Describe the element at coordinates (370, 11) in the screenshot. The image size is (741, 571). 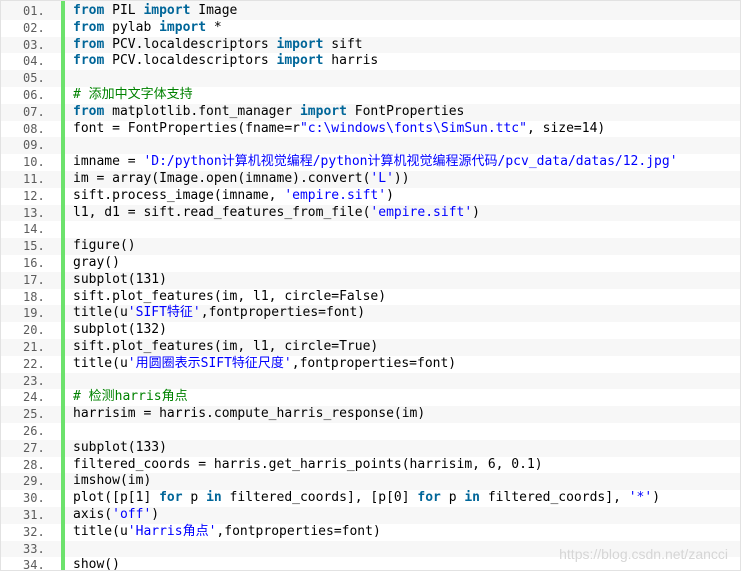
I see `code-line: 01. from PIL import Image` at that location.